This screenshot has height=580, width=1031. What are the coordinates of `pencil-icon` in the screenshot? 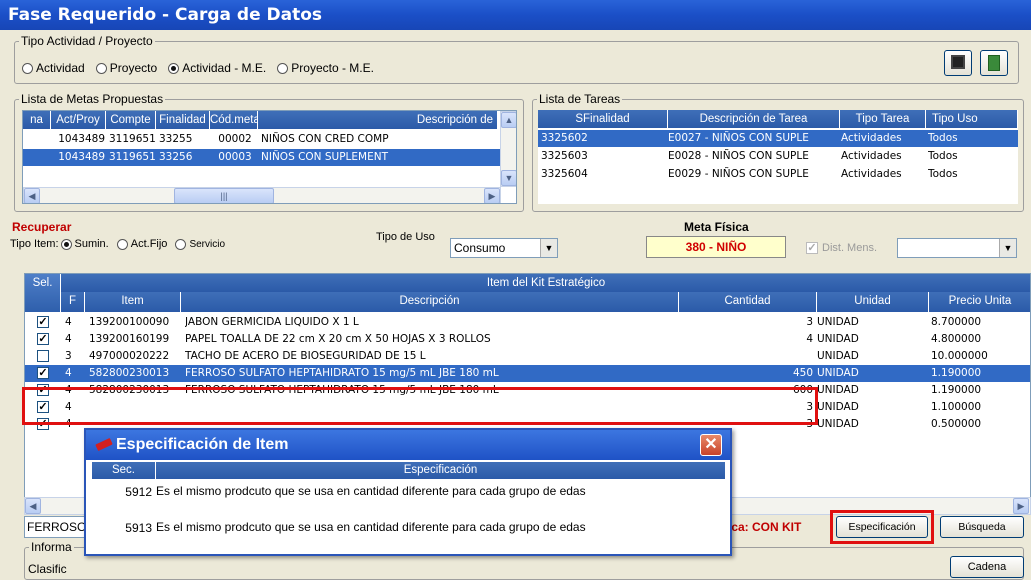 It's located at (104, 444).